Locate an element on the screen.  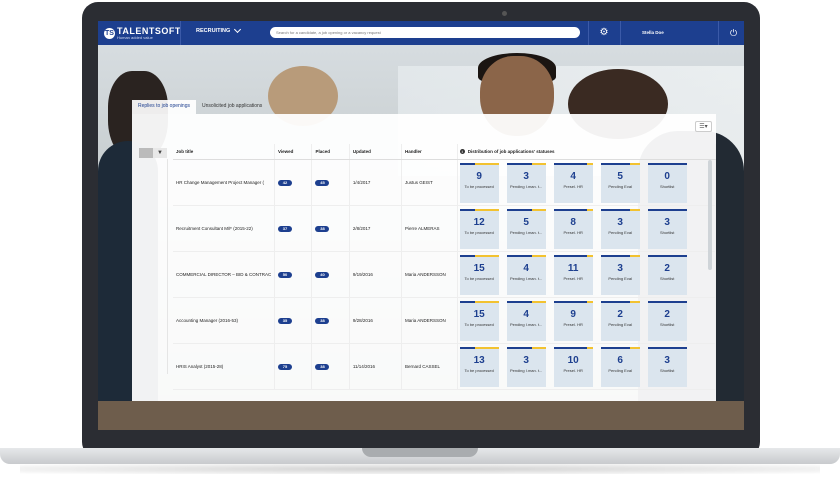
viewed-count-badge: 37 is located at coordinates (285, 228).